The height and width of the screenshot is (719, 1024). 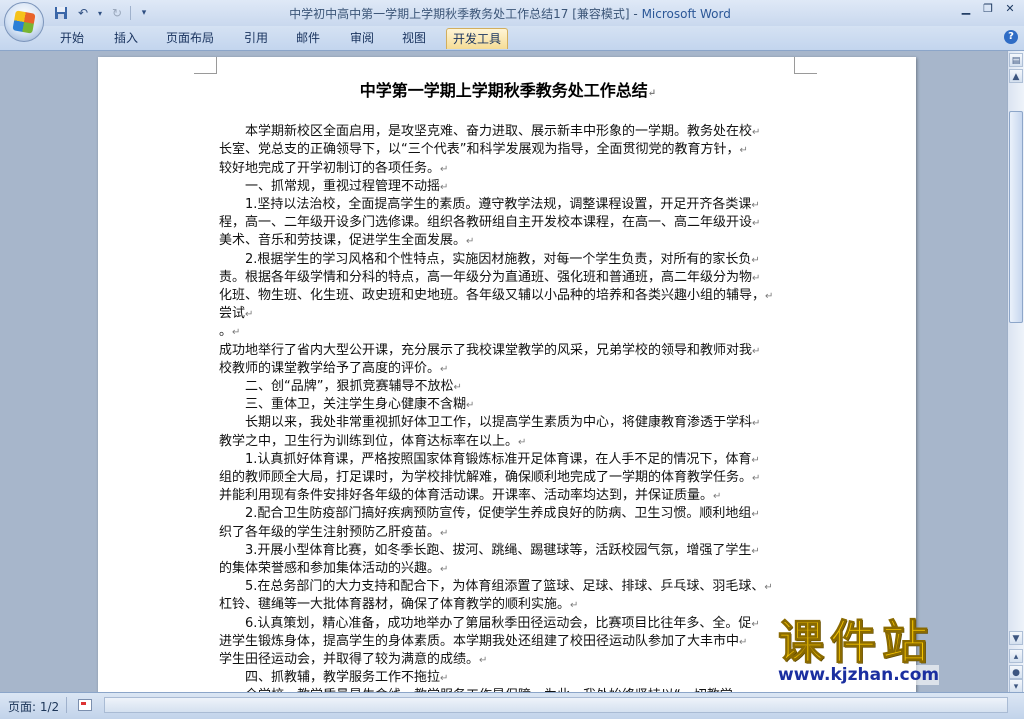 What do you see at coordinates (485, 259) in the screenshot?
I see `line-text: 2.根据学生的学习风格和个性特点，实施因材施教，对每一个学生负责，对所有的家长负` at bounding box center [485, 259].